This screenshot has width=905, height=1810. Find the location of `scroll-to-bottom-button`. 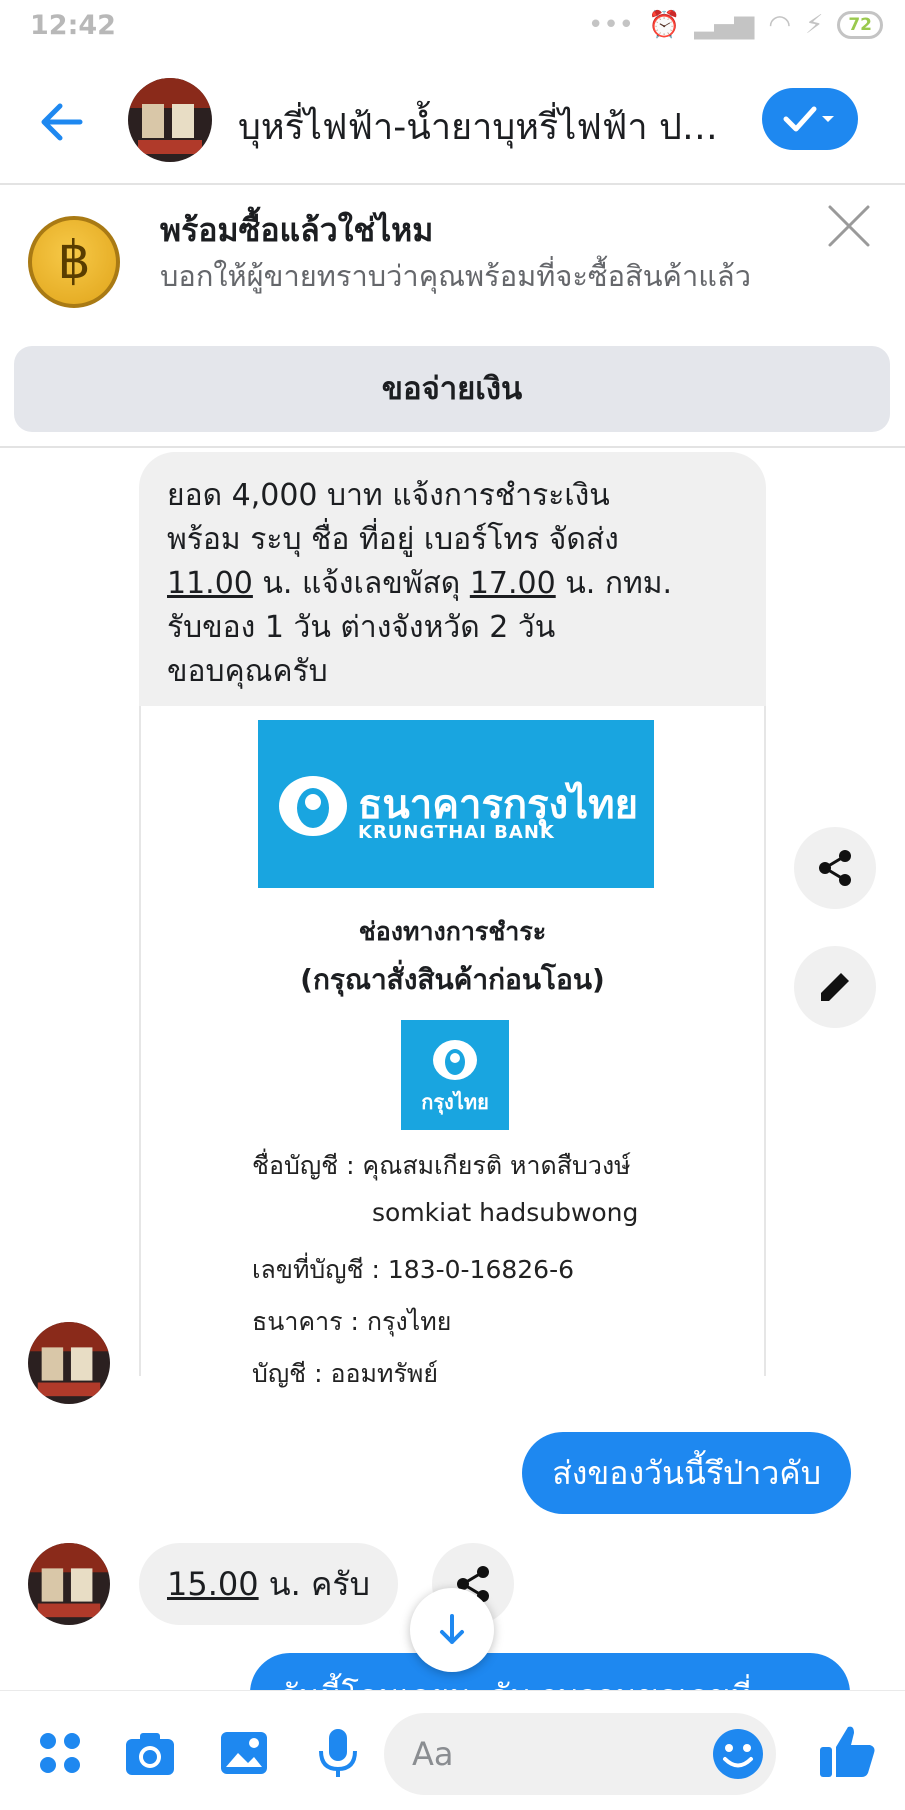

scroll-to-bottom-button is located at coordinates (452, 1630).